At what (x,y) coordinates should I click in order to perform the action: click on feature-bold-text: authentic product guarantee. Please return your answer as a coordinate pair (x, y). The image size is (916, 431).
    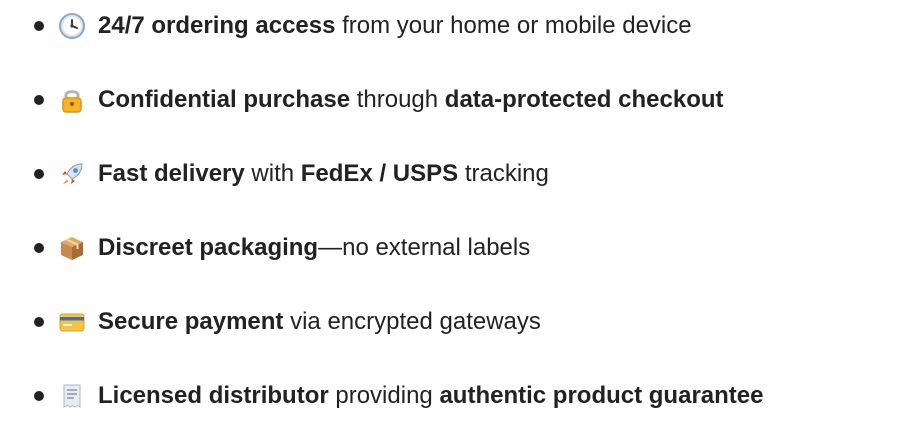
    Looking at the image, I should click on (601, 395).